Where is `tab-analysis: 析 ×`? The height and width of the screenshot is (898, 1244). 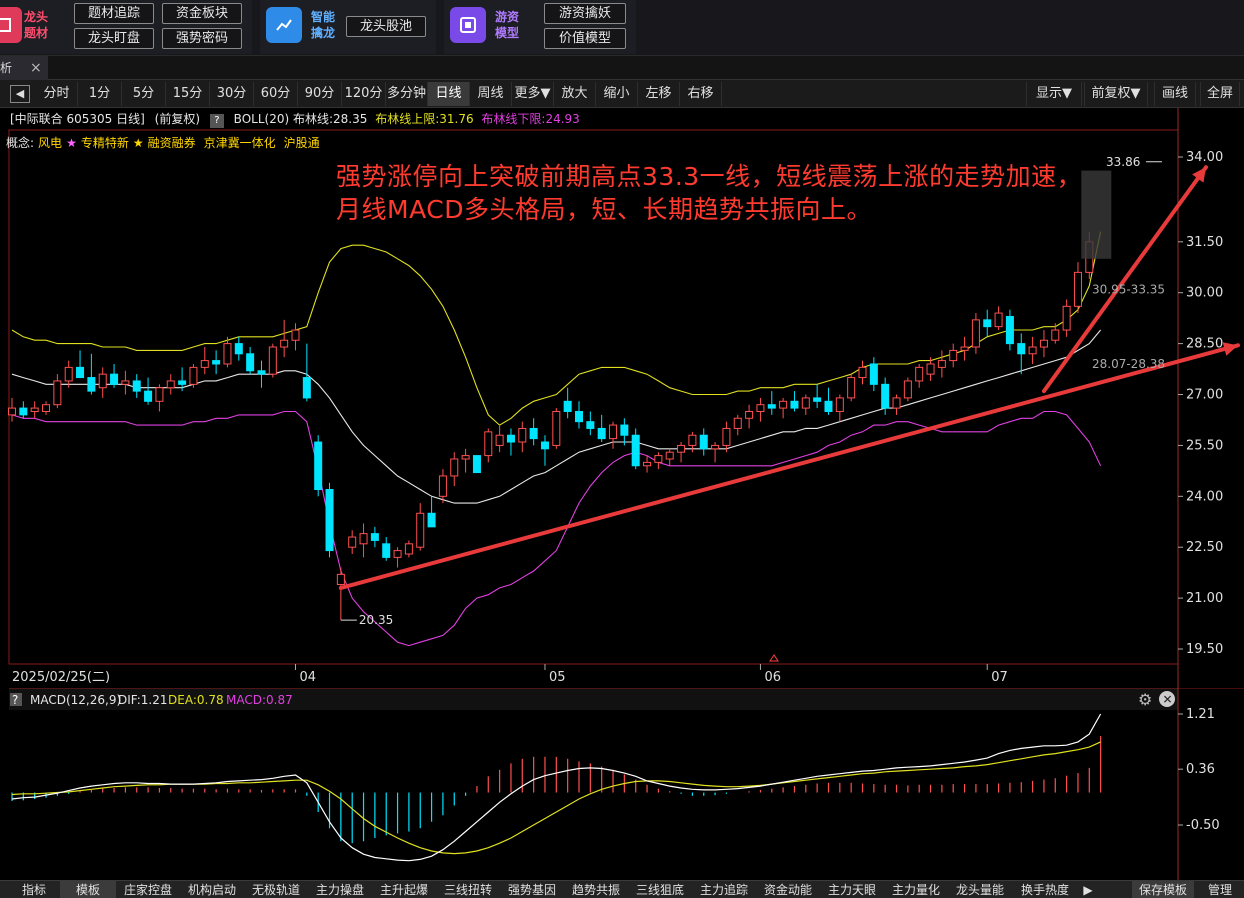
tab-analysis: 析 × is located at coordinates (24, 68).